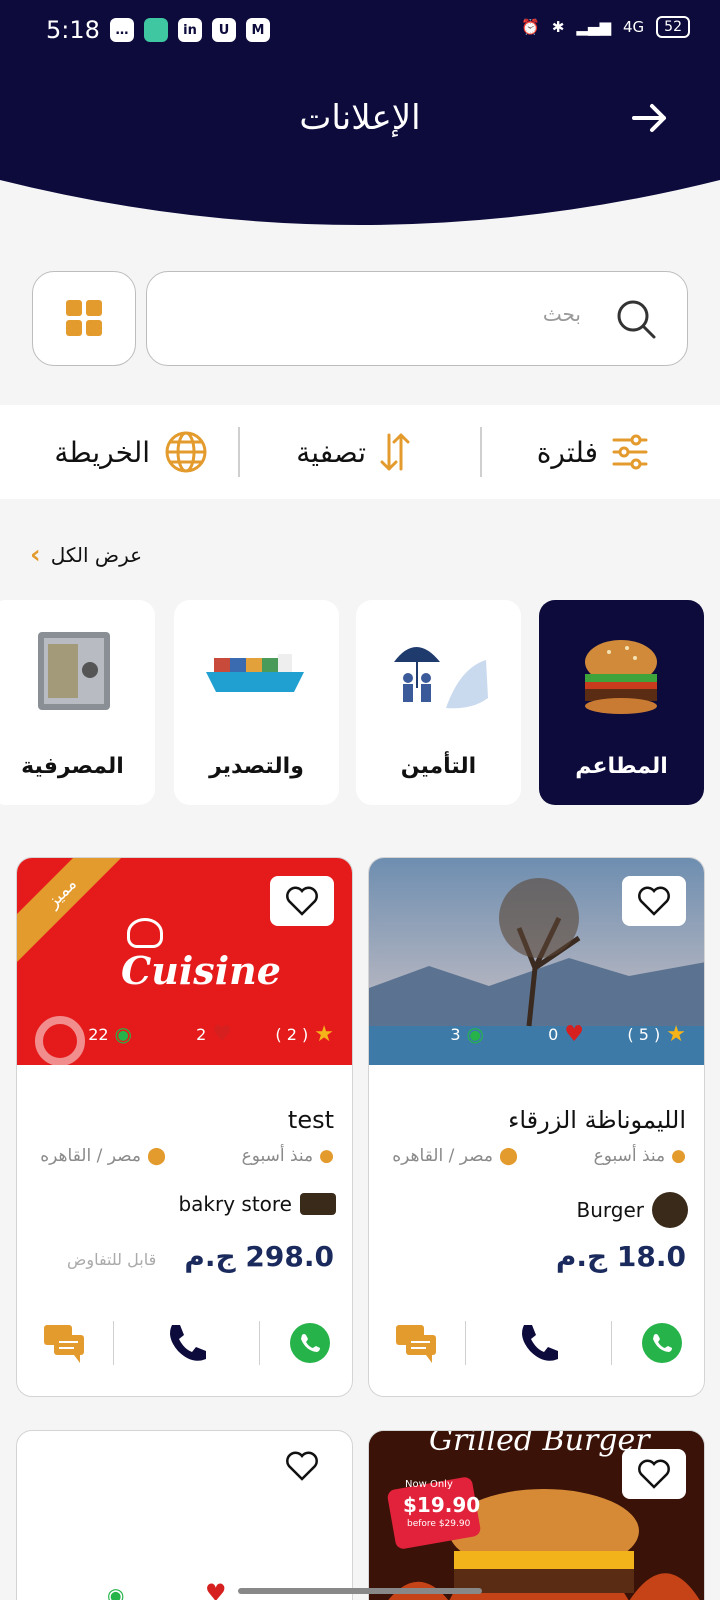  I want to click on likes-stat: 0 ♥, so click(566, 1034).